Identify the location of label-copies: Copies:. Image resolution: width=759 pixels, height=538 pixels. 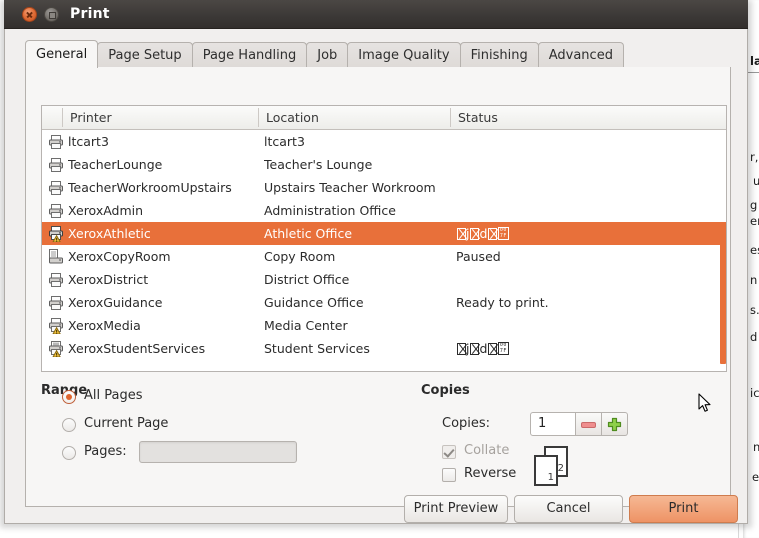
(466, 423).